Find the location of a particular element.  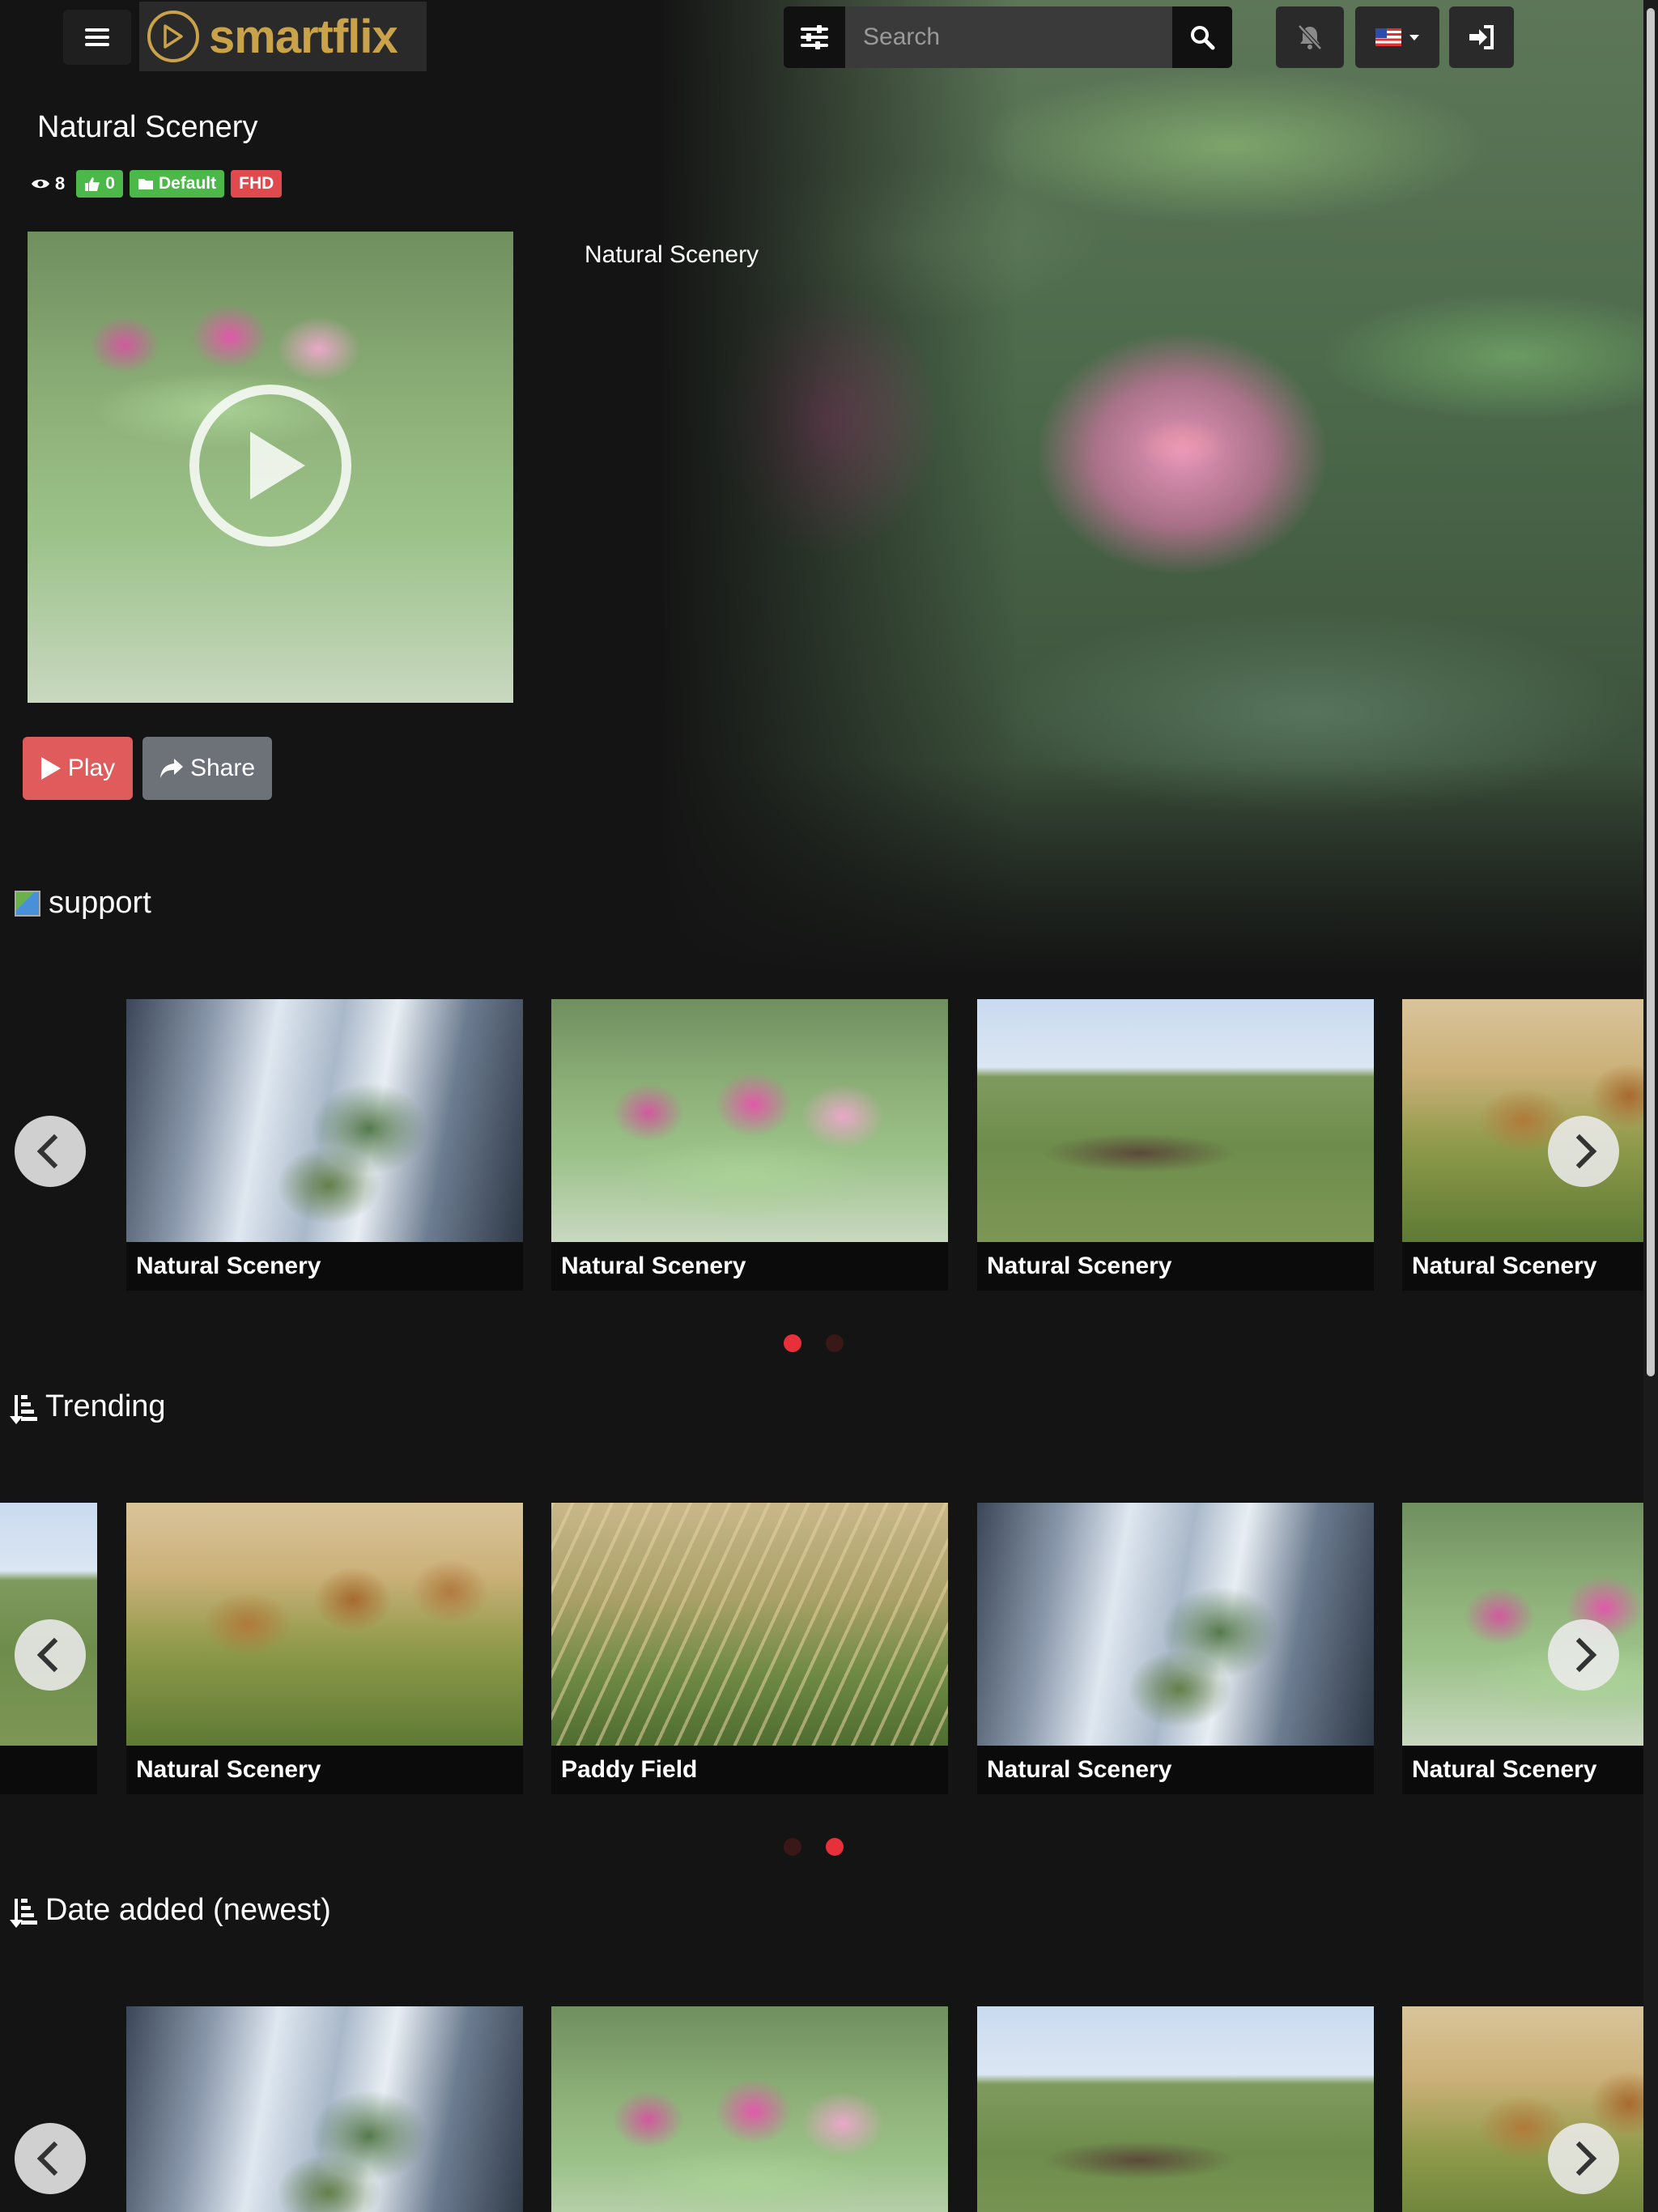

section-title-text: Date added (newest) is located at coordinates (188, 1910).